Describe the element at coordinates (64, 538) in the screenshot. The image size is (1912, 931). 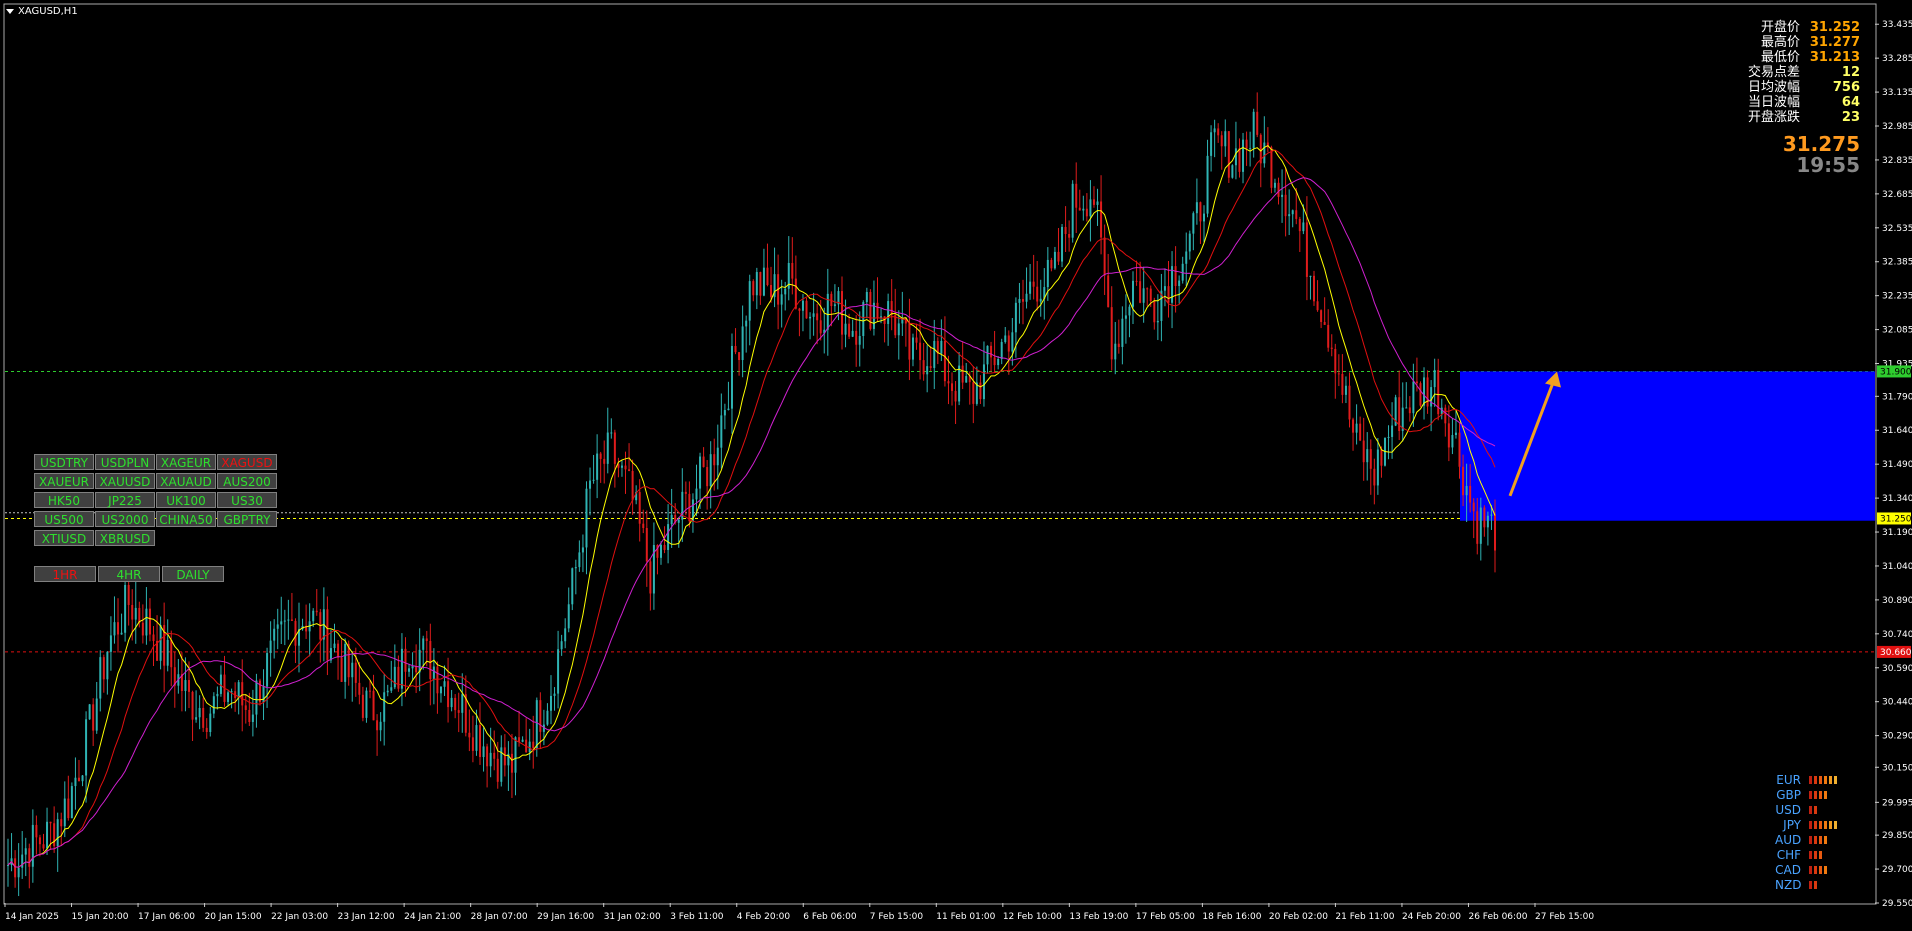
I see `symbol-button-xtiusd: XTIUSD` at that location.